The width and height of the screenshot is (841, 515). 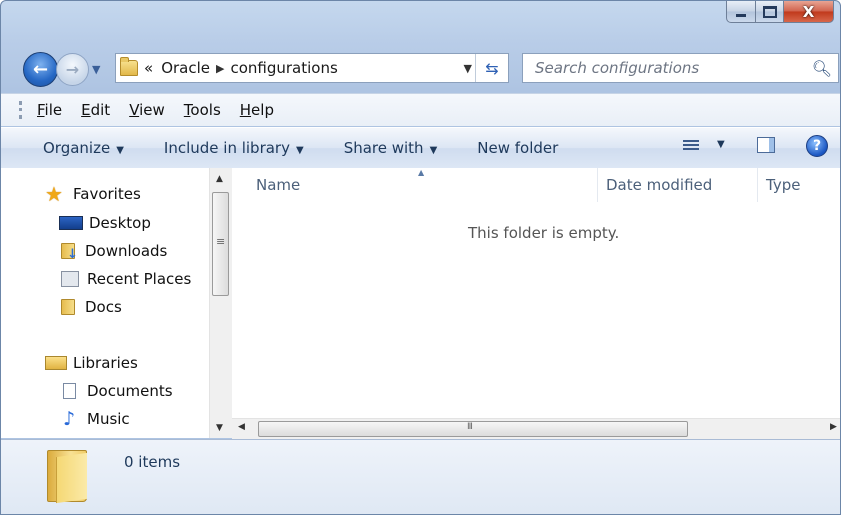 I want to click on maximize-icon, so click(x=769, y=11).